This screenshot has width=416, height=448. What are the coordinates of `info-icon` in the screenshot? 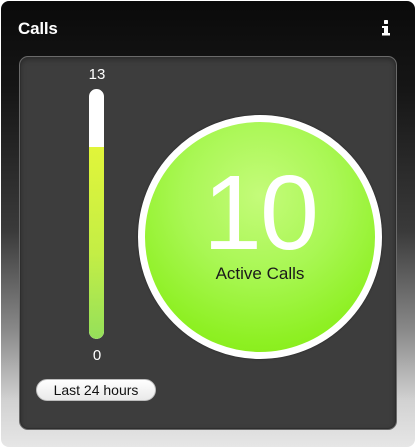 It's located at (386, 28).